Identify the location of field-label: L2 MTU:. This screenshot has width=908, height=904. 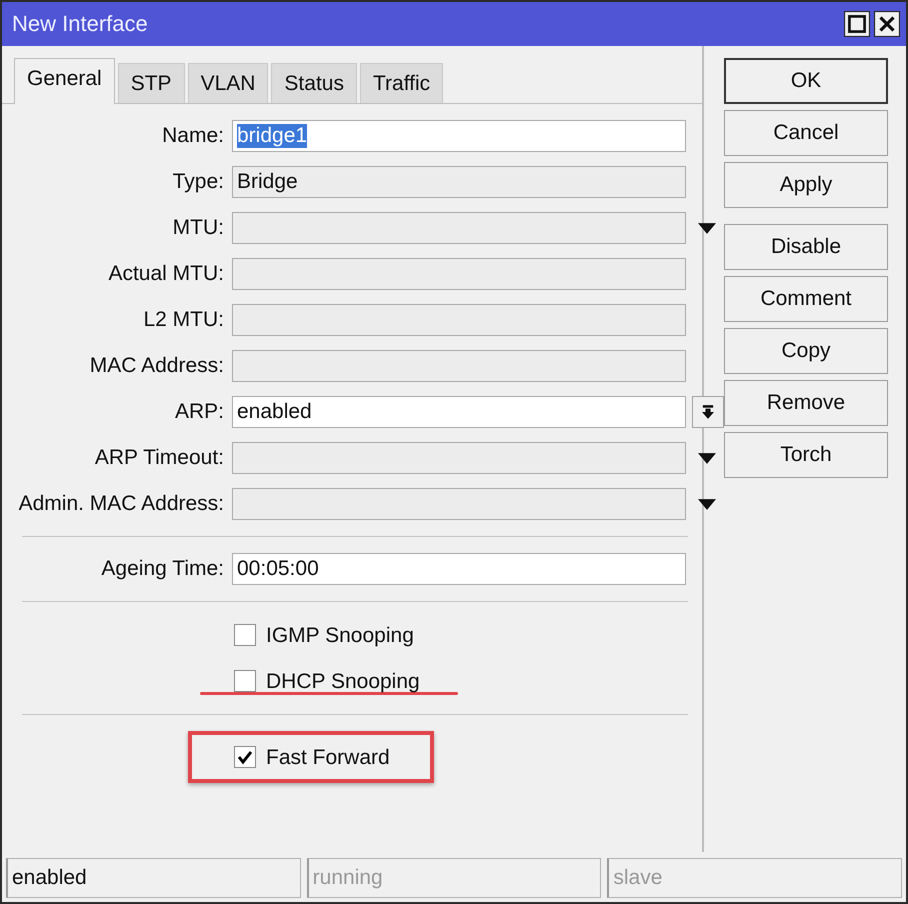
(183, 320).